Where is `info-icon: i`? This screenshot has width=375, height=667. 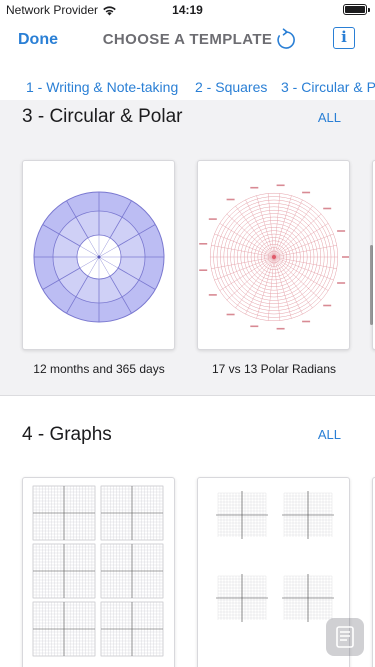
info-icon: i is located at coordinates (344, 38).